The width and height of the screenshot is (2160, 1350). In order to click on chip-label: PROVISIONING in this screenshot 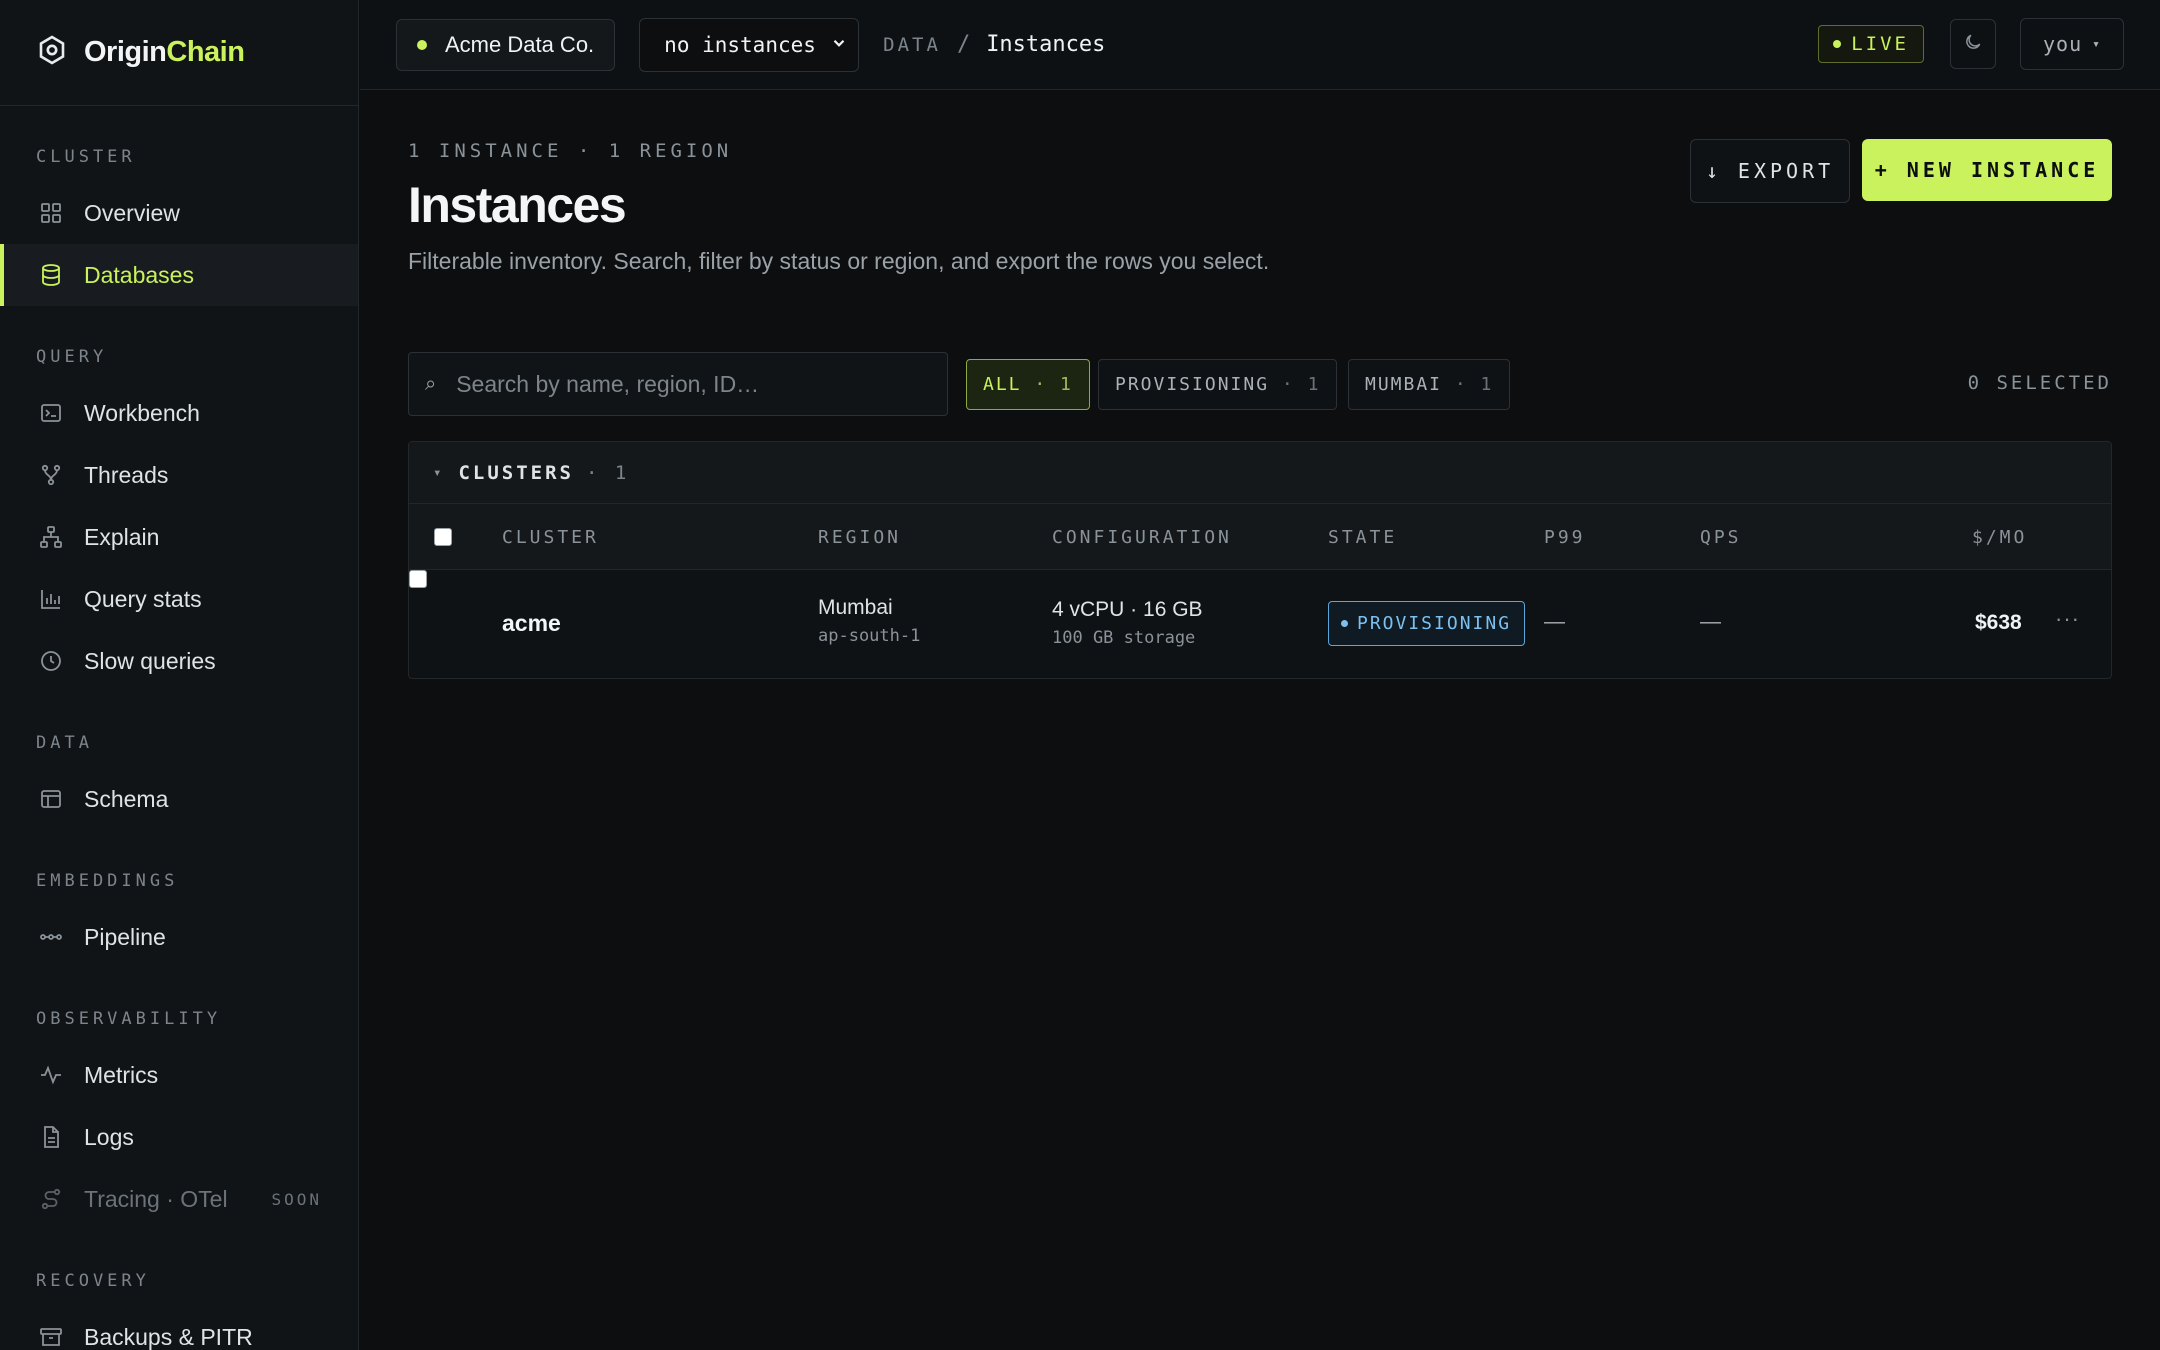, I will do `click(1192, 384)`.